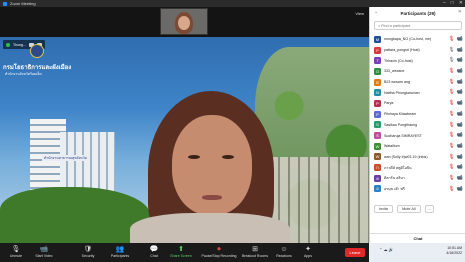 The image size is (465, 262). Describe the element at coordinates (417, 178) in the screenshot. I see `participant-row: ดดิตารัน ลลิบา 🎙 📹` at that location.